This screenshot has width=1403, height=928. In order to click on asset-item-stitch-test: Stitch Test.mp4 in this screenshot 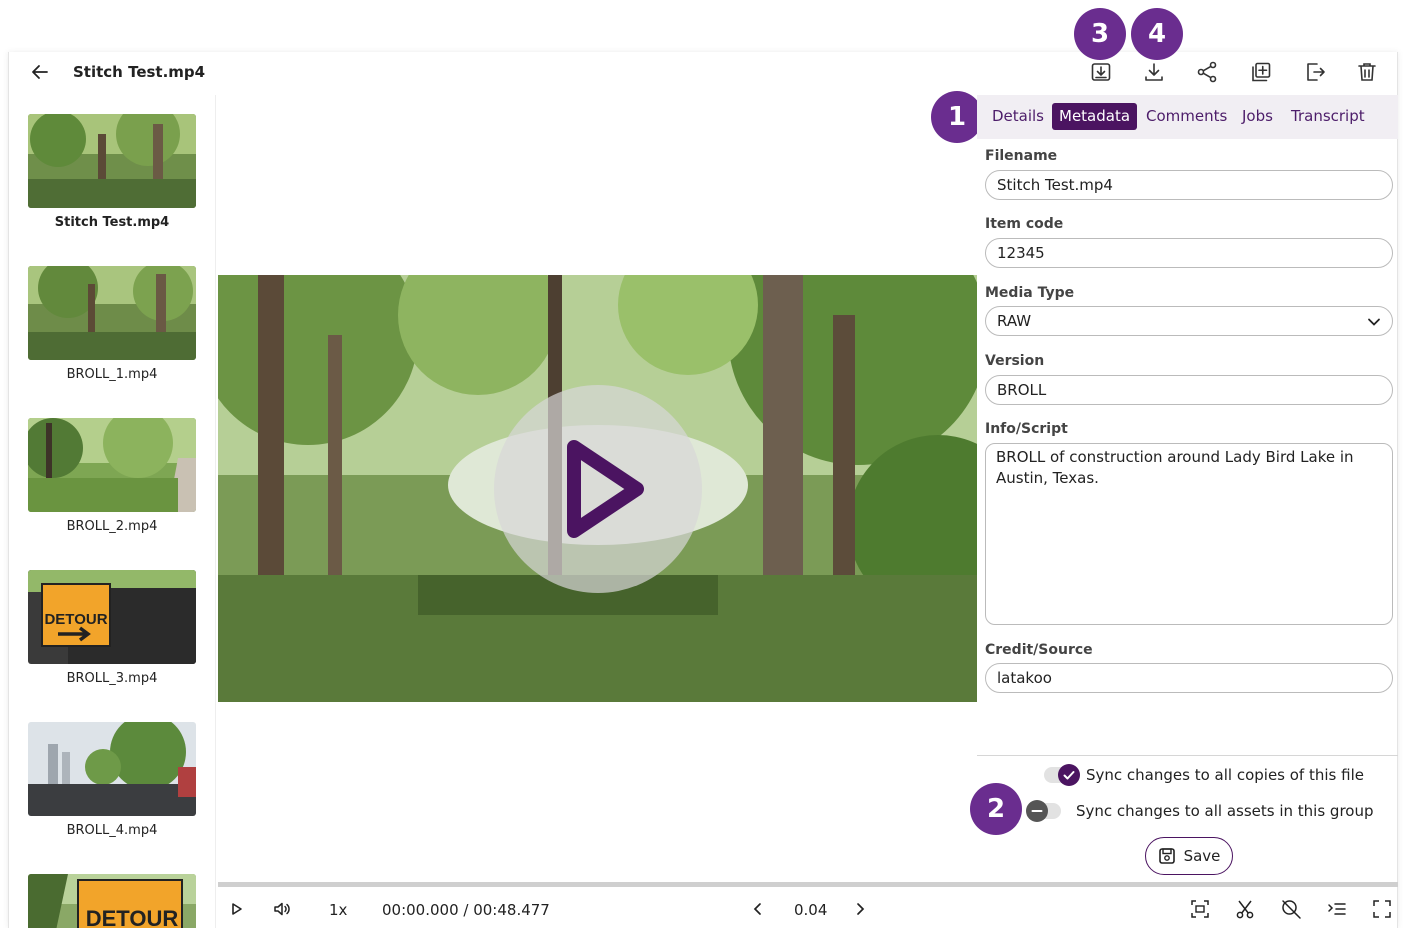, I will do `click(112, 172)`.